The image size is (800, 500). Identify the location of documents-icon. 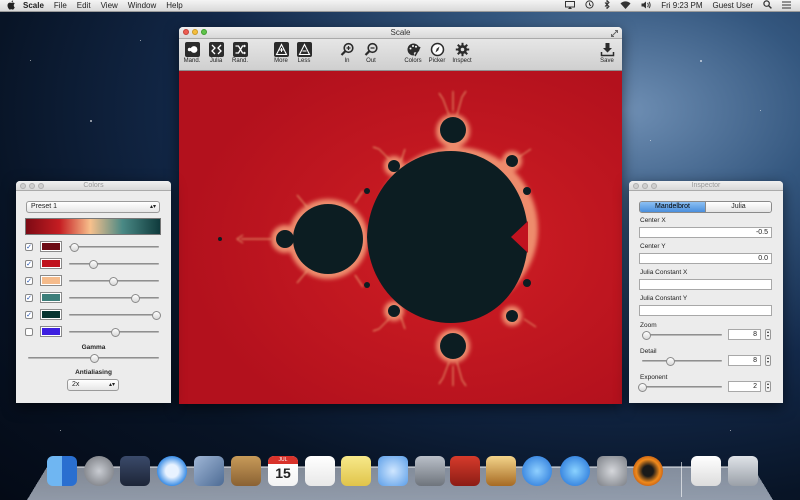
(706, 471).